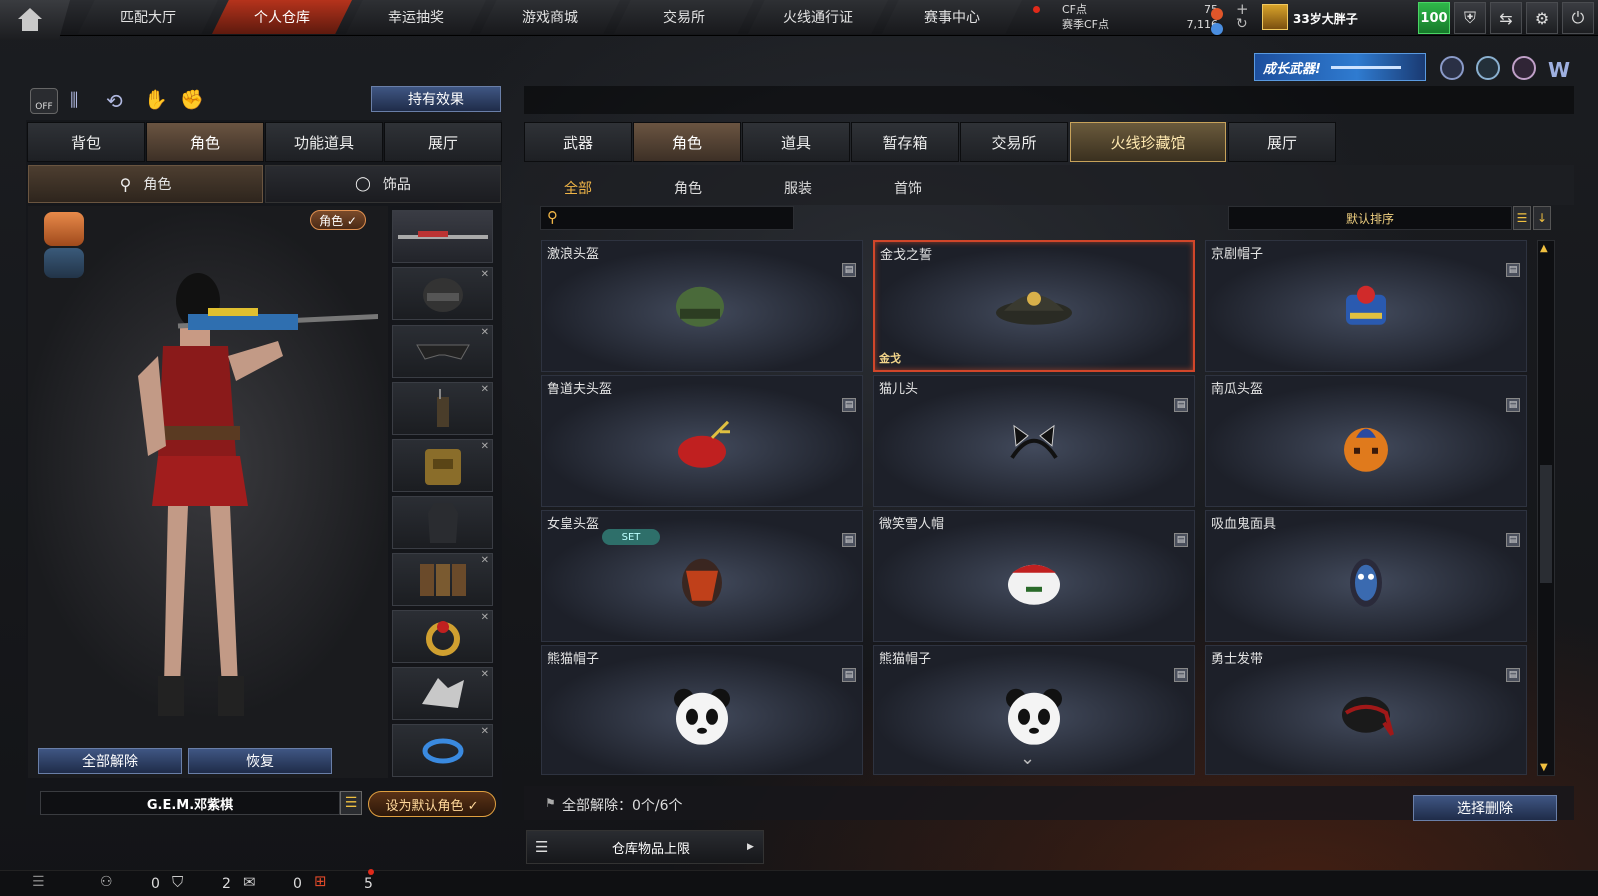 The image size is (1598, 896). I want to click on tab-characters: 角色, so click(687, 142).